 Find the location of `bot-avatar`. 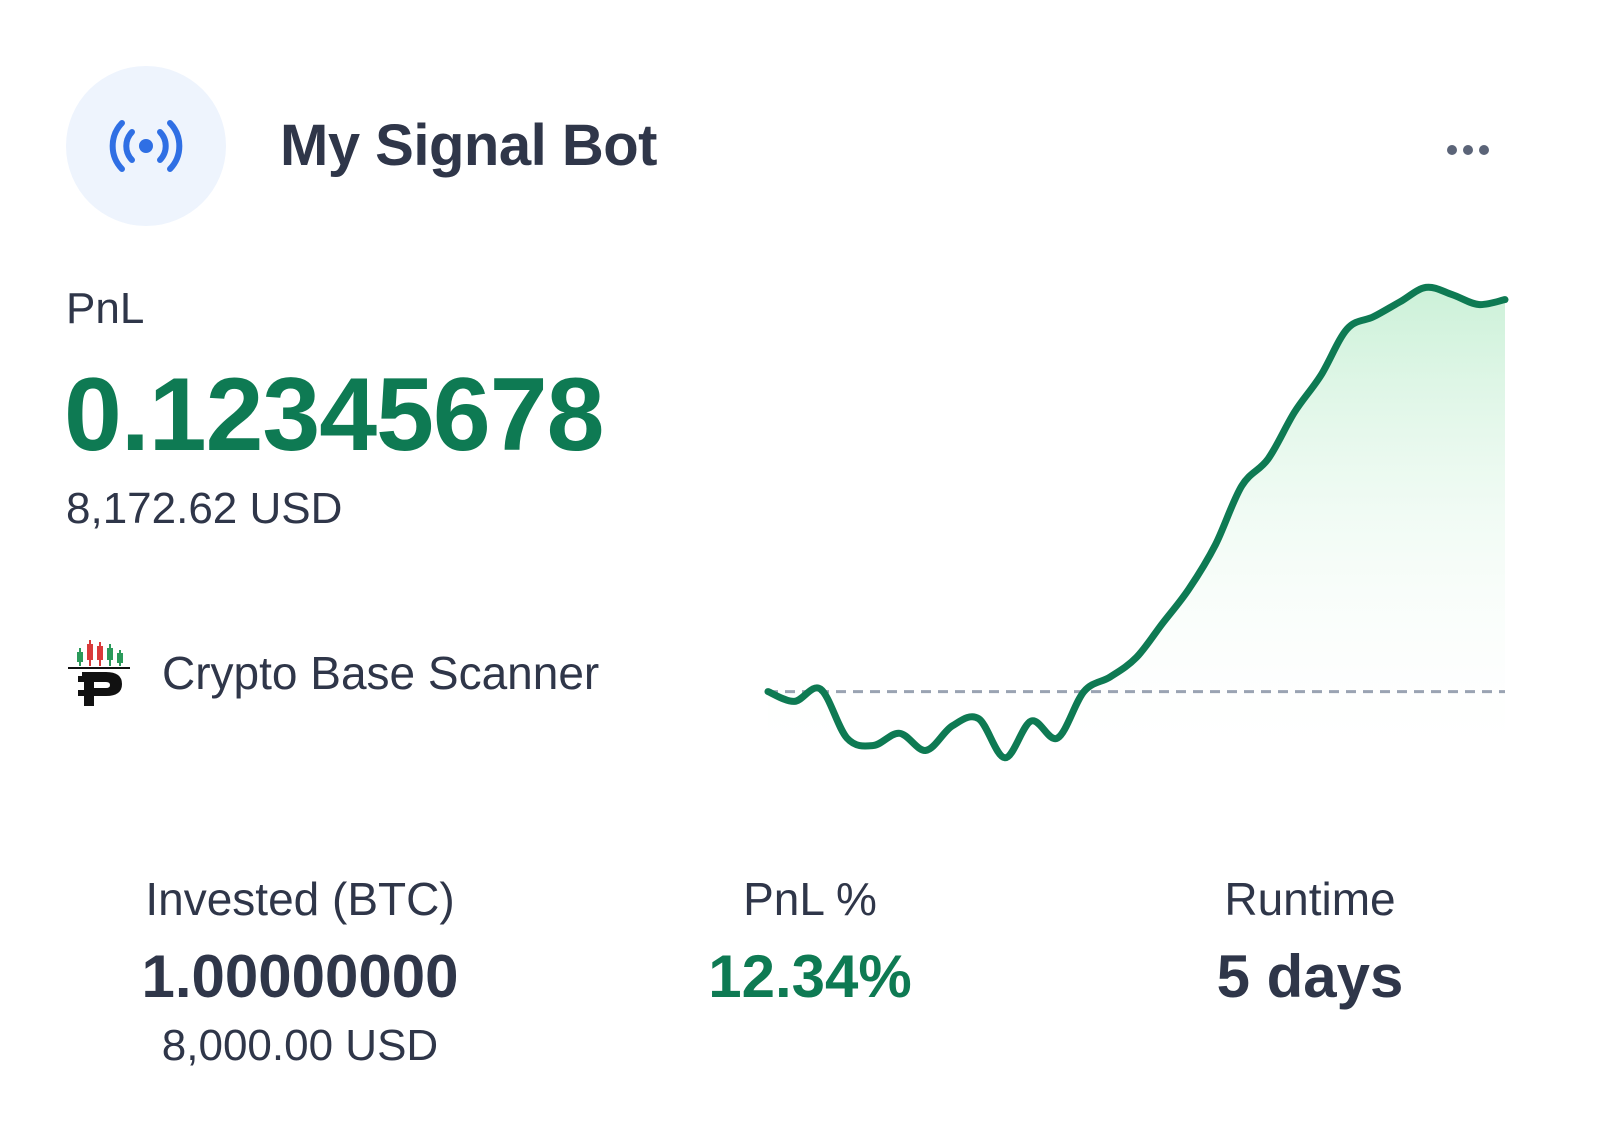

bot-avatar is located at coordinates (146, 146).